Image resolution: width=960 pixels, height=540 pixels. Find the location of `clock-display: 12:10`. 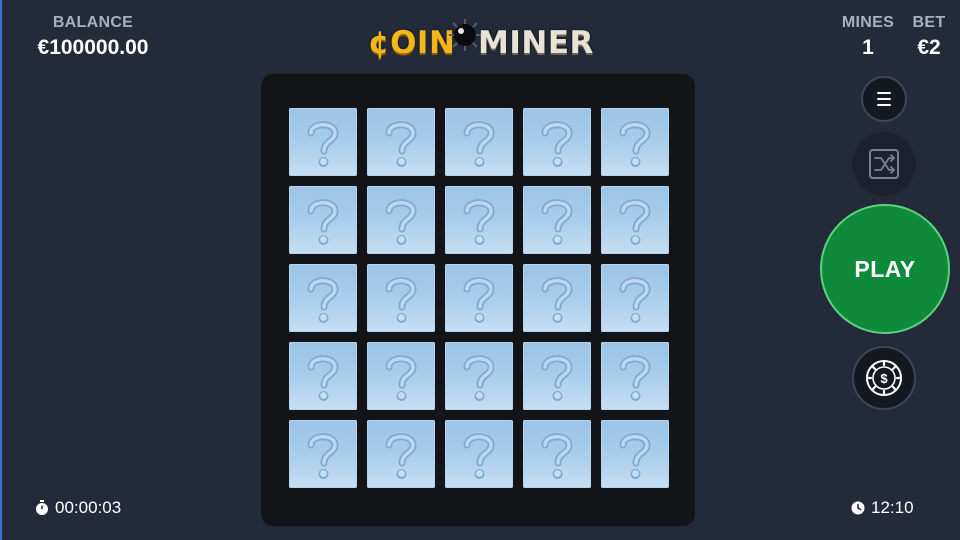

clock-display: 12:10 is located at coordinates (882, 508).